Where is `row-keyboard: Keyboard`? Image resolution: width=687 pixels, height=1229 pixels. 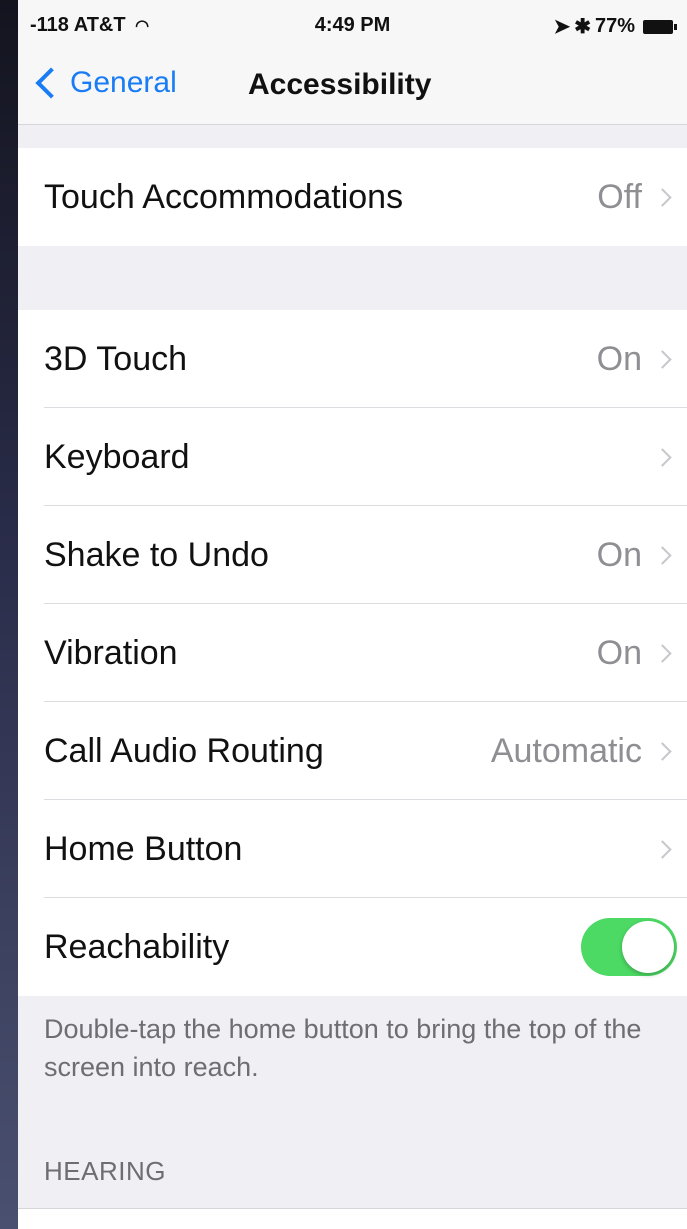
row-keyboard: Keyboard is located at coordinates (352, 457).